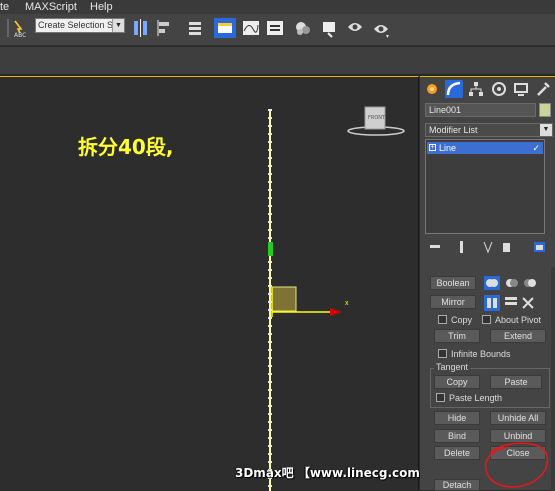 Image resolution: width=555 pixels, height=491 pixels. What do you see at coordinates (457, 485) in the screenshot?
I see `detach-button: Detach` at bounding box center [457, 485].